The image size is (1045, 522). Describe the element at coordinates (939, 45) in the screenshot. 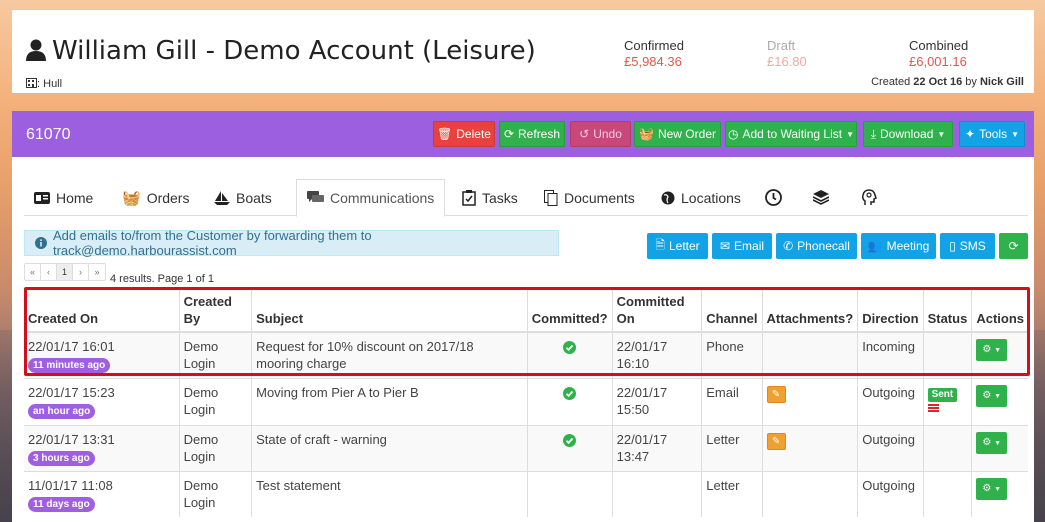

I see `combined-label: Combined` at that location.